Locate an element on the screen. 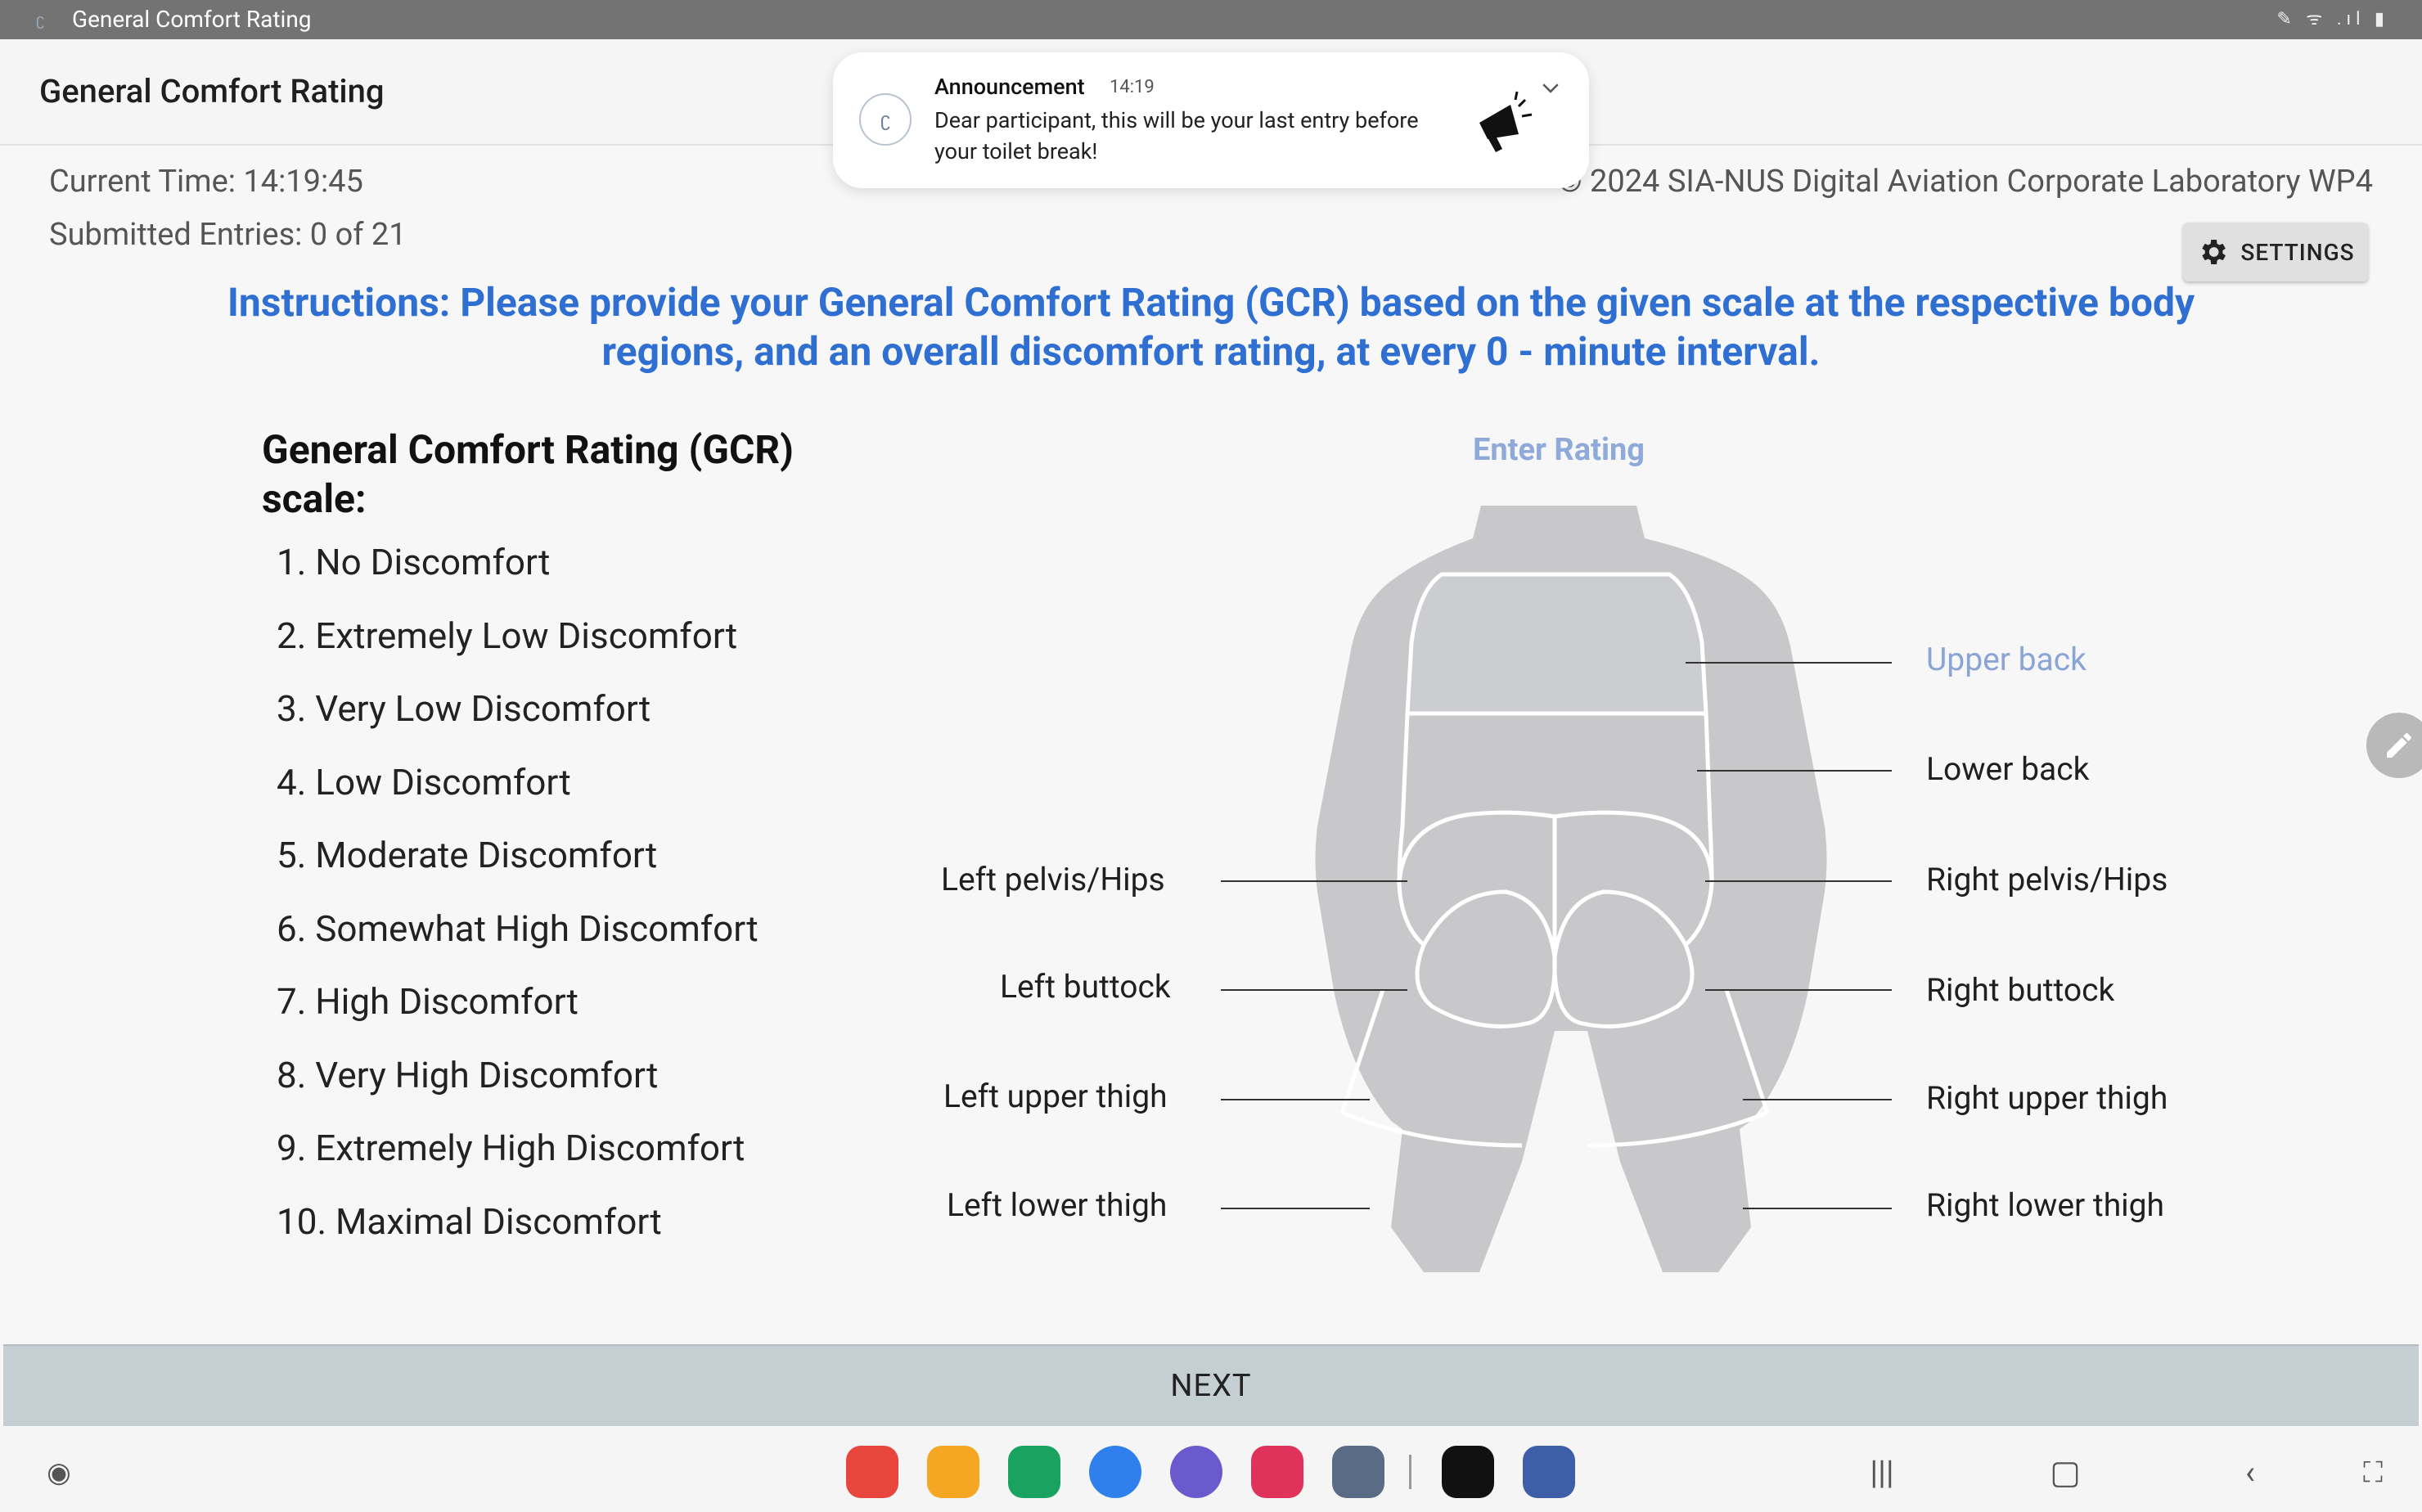 The width and height of the screenshot is (2422, 1512). page-title: General Comfort Rating is located at coordinates (212, 91).